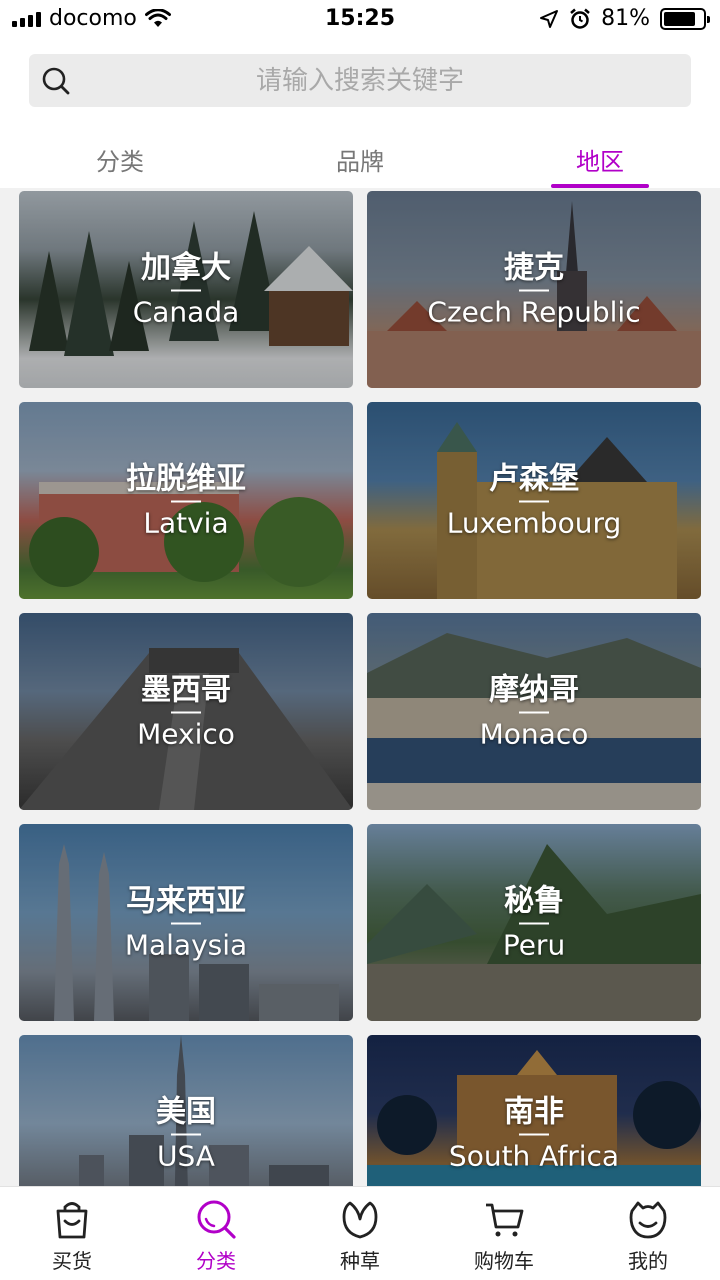  What do you see at coordinates (186, 1155) in the screenshot?
I see `region-name-en: USA` at bounding box center [186, 1155].